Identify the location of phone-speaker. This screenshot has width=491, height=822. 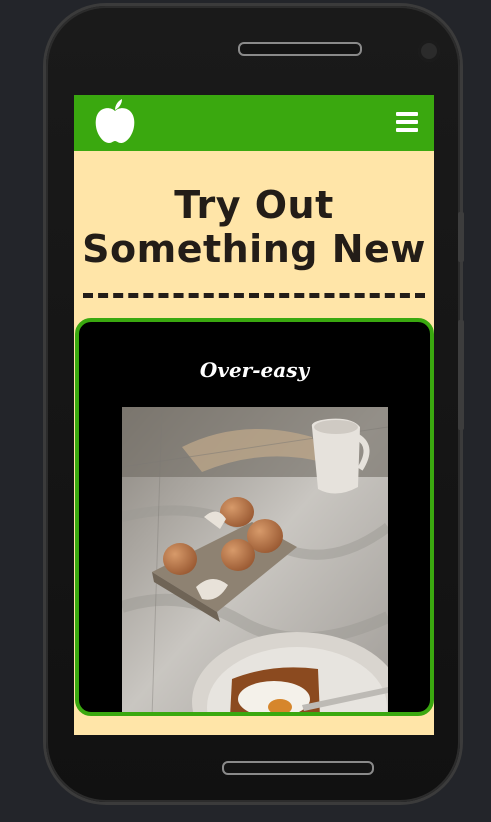
(300, 49).